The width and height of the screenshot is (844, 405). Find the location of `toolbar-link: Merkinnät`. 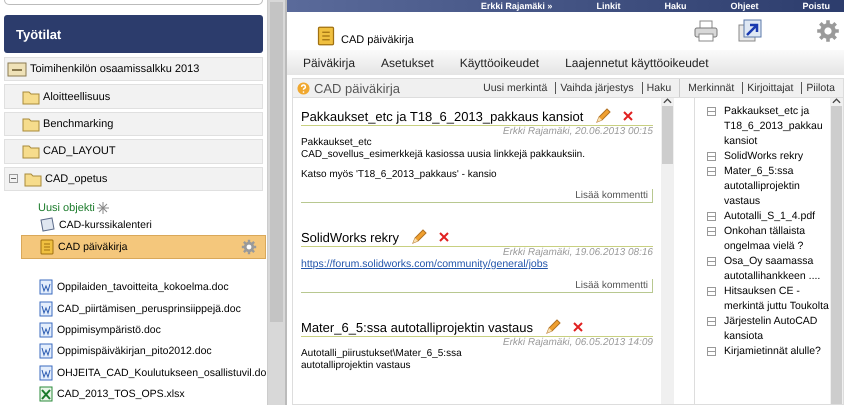

toolbar-link: Merkinnät is located at coordinates (711, 88).